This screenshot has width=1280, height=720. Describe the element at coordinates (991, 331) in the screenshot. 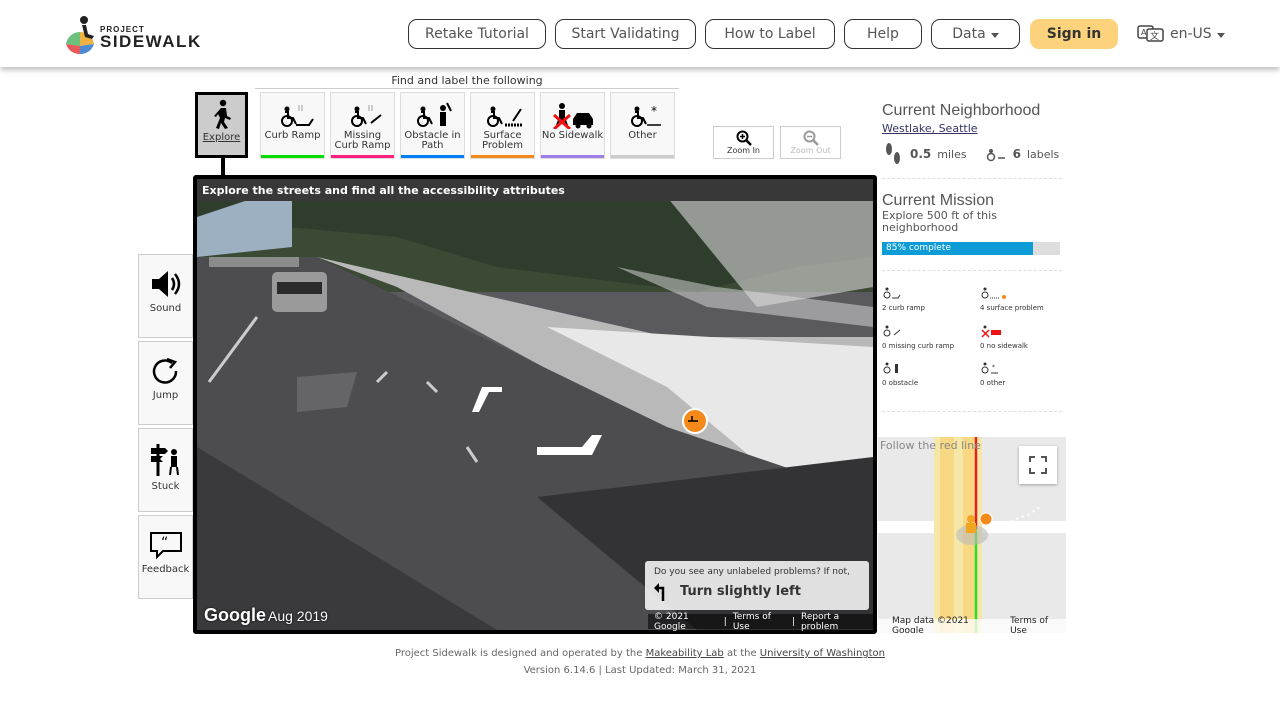

I see `no-sidewalk-small-icon` at that location.